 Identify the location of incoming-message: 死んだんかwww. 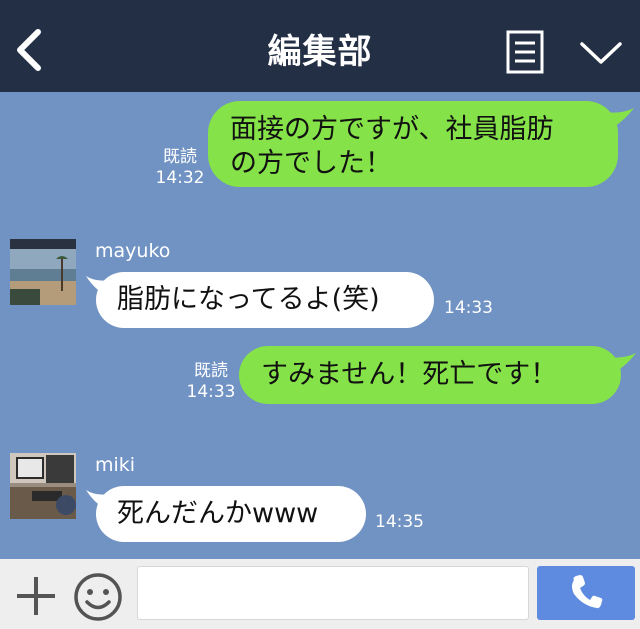
(231, 514).